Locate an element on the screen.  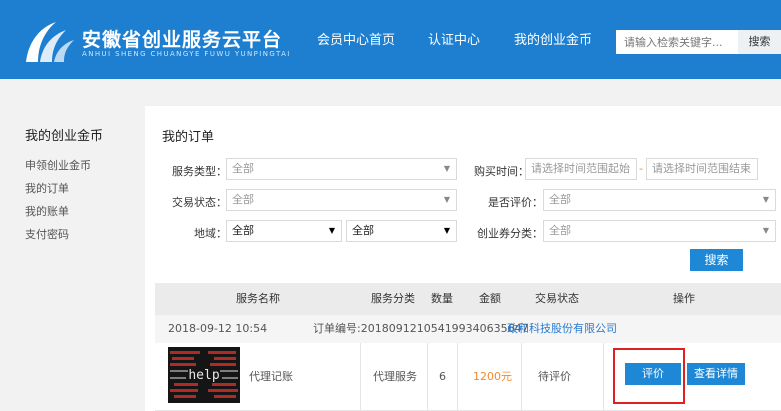
evaluated-label: 是否评价： is located at coordinates (515, 202).